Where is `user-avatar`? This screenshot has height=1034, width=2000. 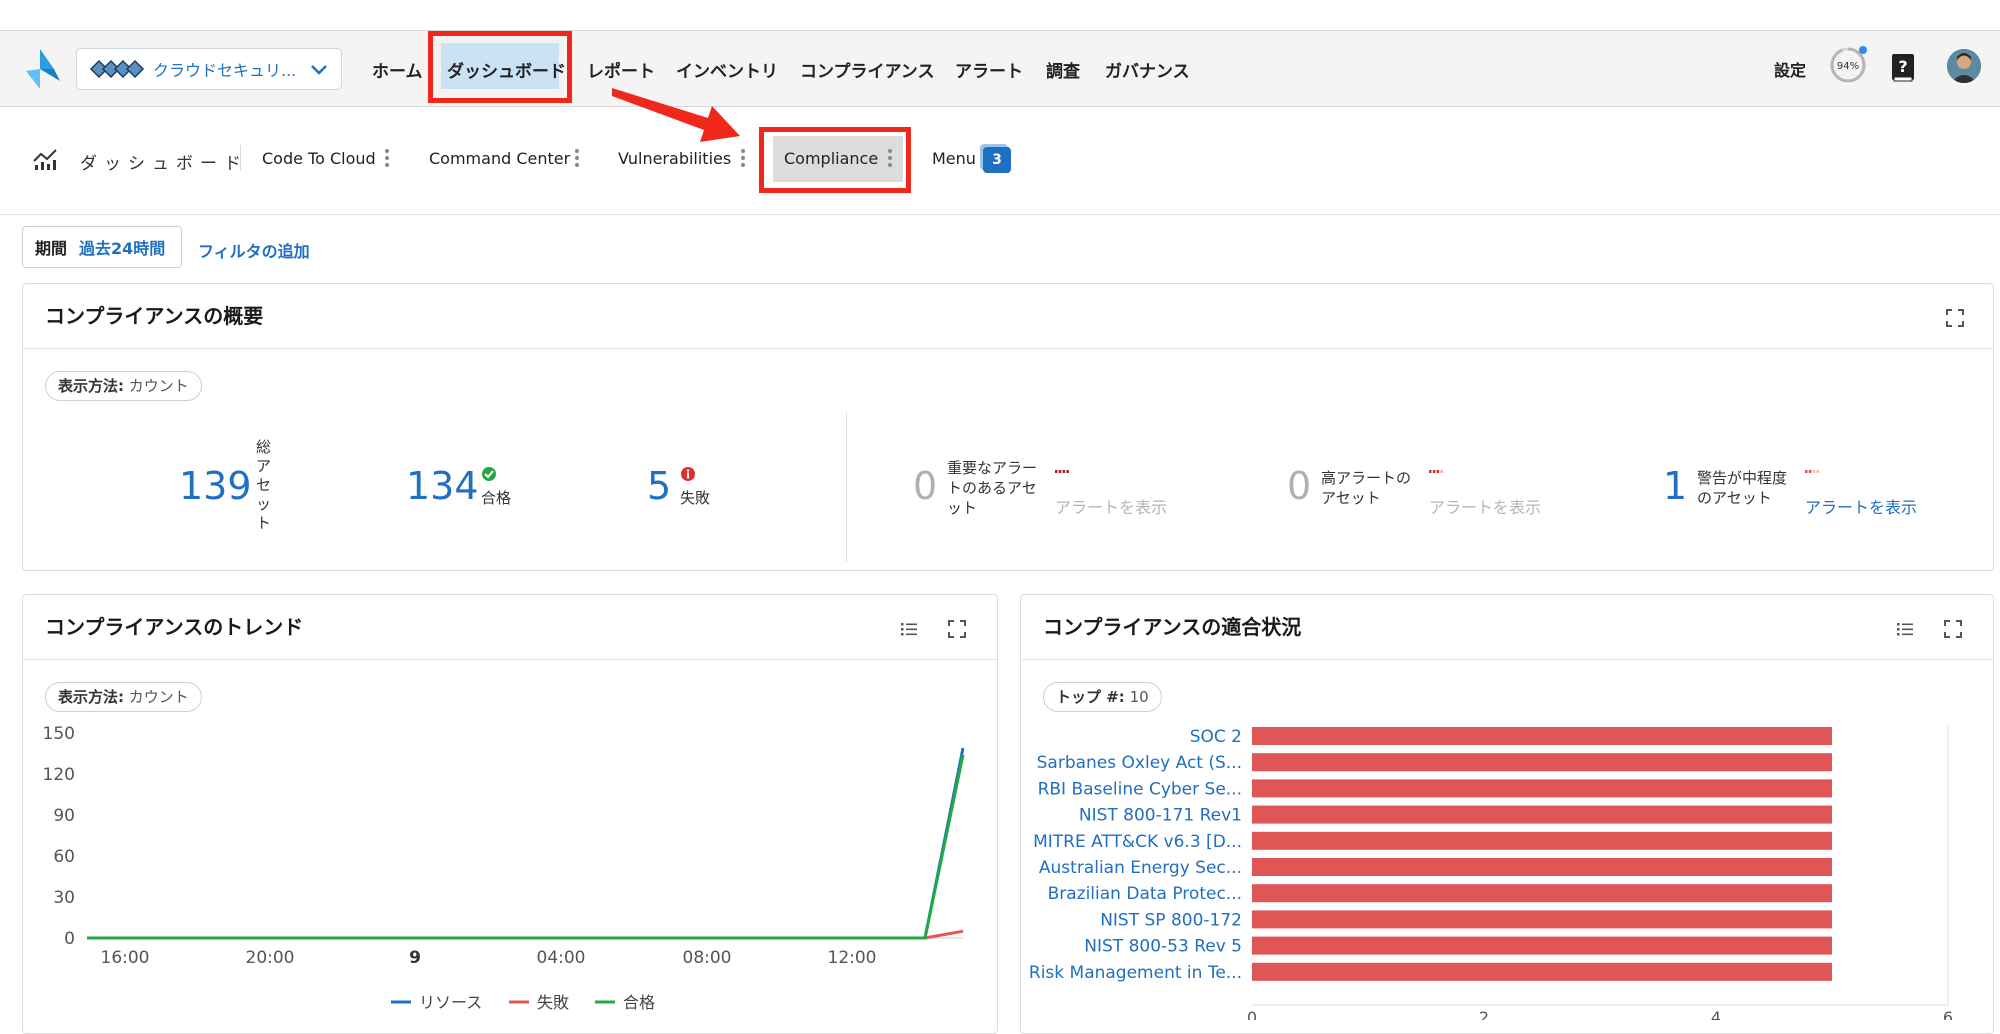 user-avatar is located at coordinates (1964, 66).